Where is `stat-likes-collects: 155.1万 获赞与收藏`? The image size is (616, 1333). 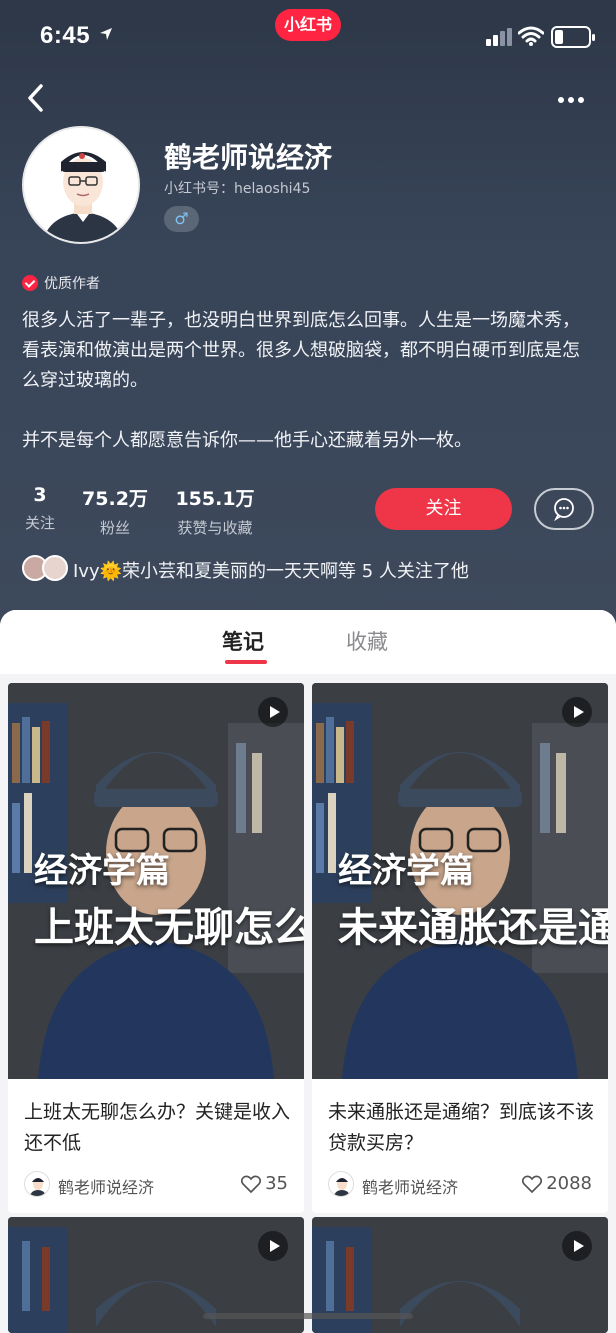 stat-likes-collects: 155.1万 获赞与收藏 is located at coordinates (215, 511).